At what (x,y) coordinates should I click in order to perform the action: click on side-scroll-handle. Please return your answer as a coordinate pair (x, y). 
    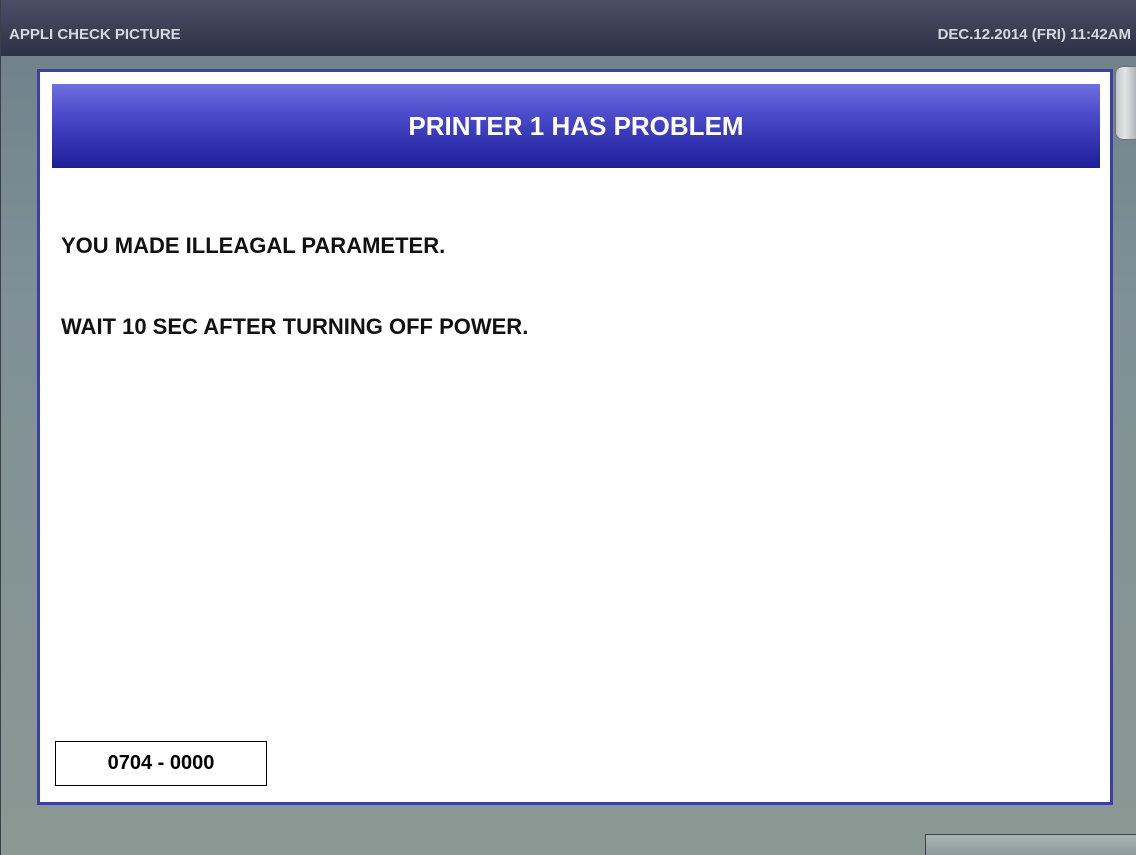
    Looking at the image, I should click on (1125, 103).